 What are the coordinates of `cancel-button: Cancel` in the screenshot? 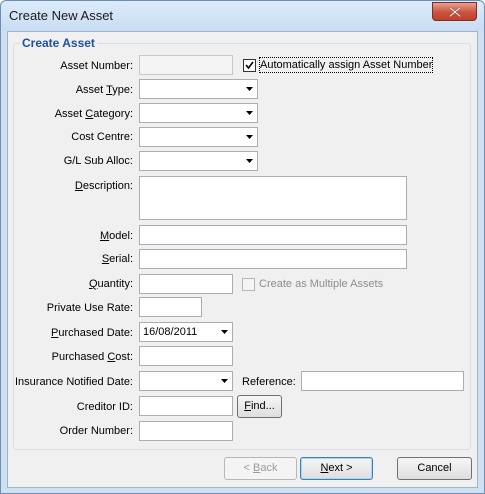 It's located at (434, 468).